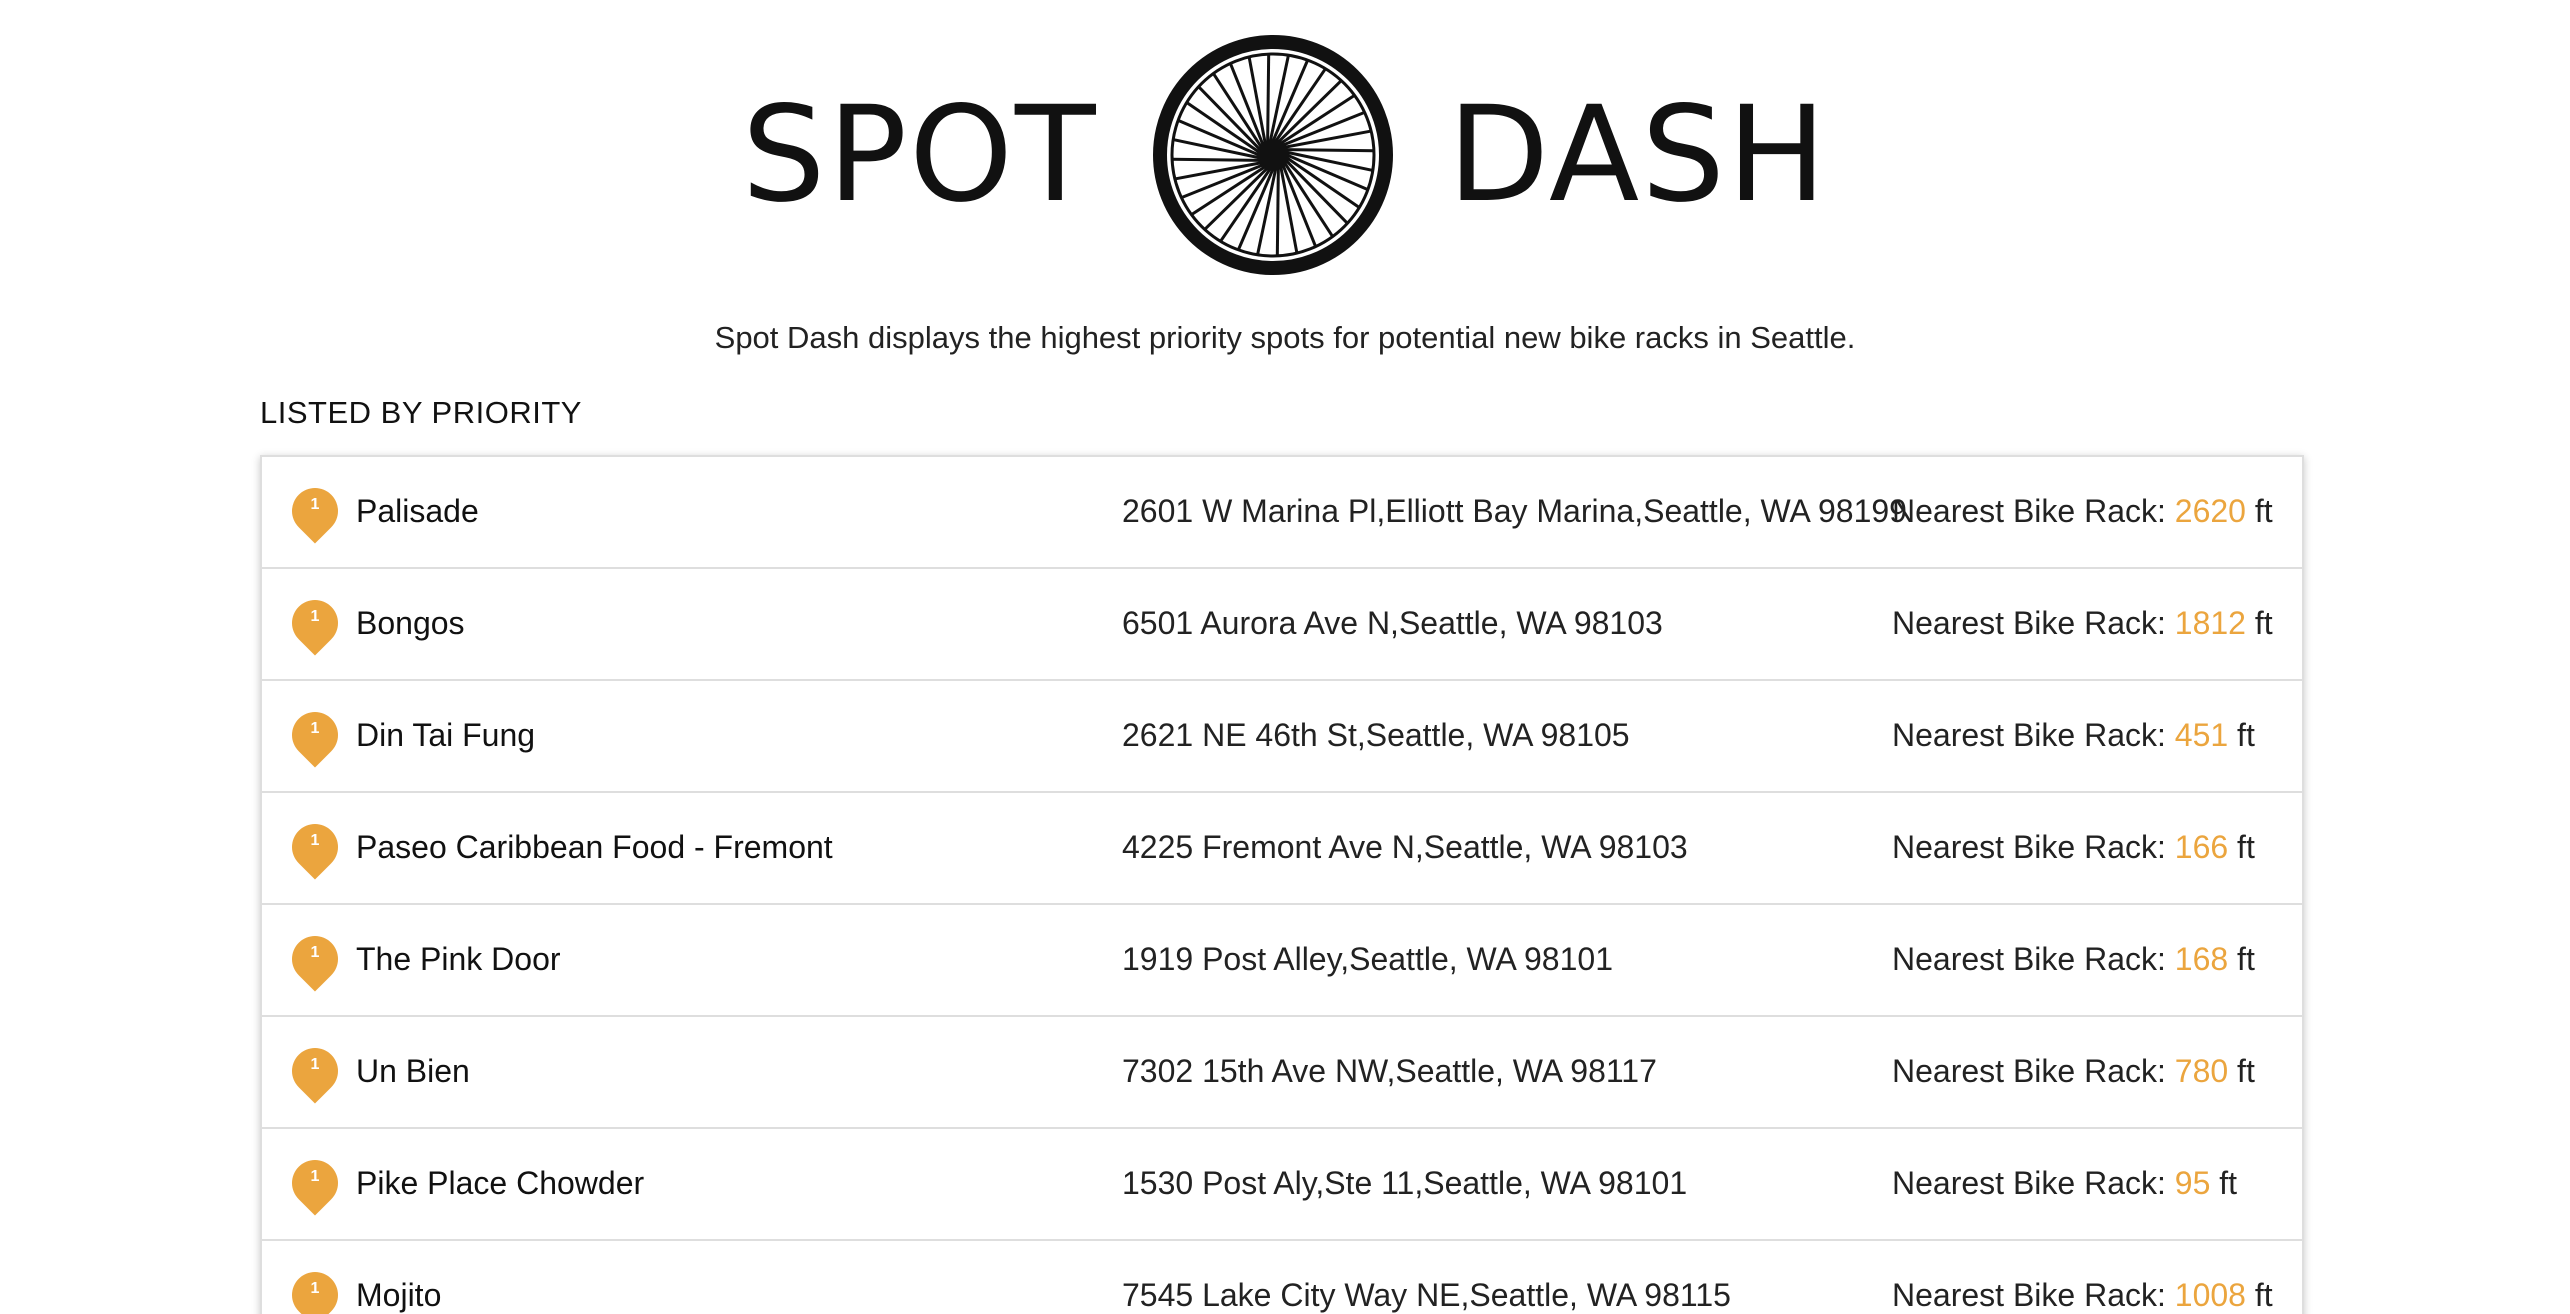 This screenshot has height=1314, width=2570. Describe the element at coordinates (594, 847) in the screenshot. I see `spot-name: Paseo Caribbean Food - Fremont` at that location.